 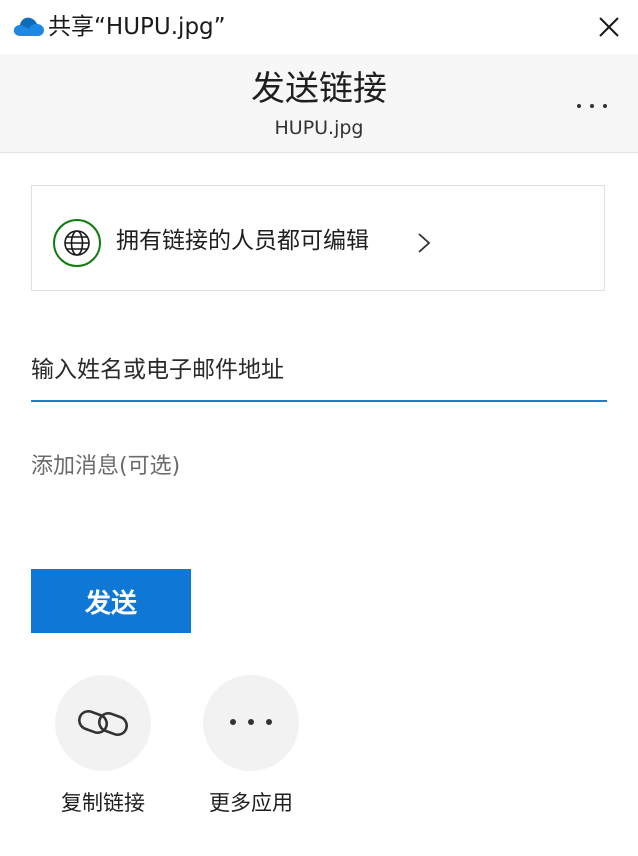 I want to click on copy-link-button: 复制链接, so click(x=103, y=750).